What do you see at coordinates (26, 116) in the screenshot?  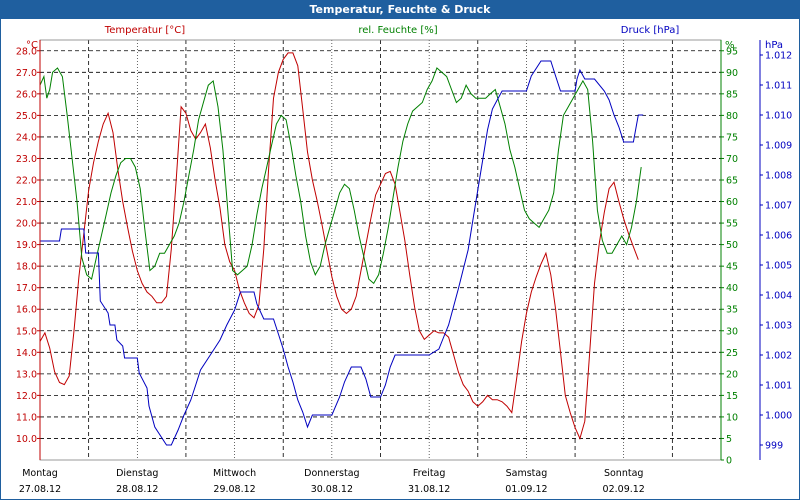 I see `temperature-tick-label: 25.0` at bounding box center [26, 116].